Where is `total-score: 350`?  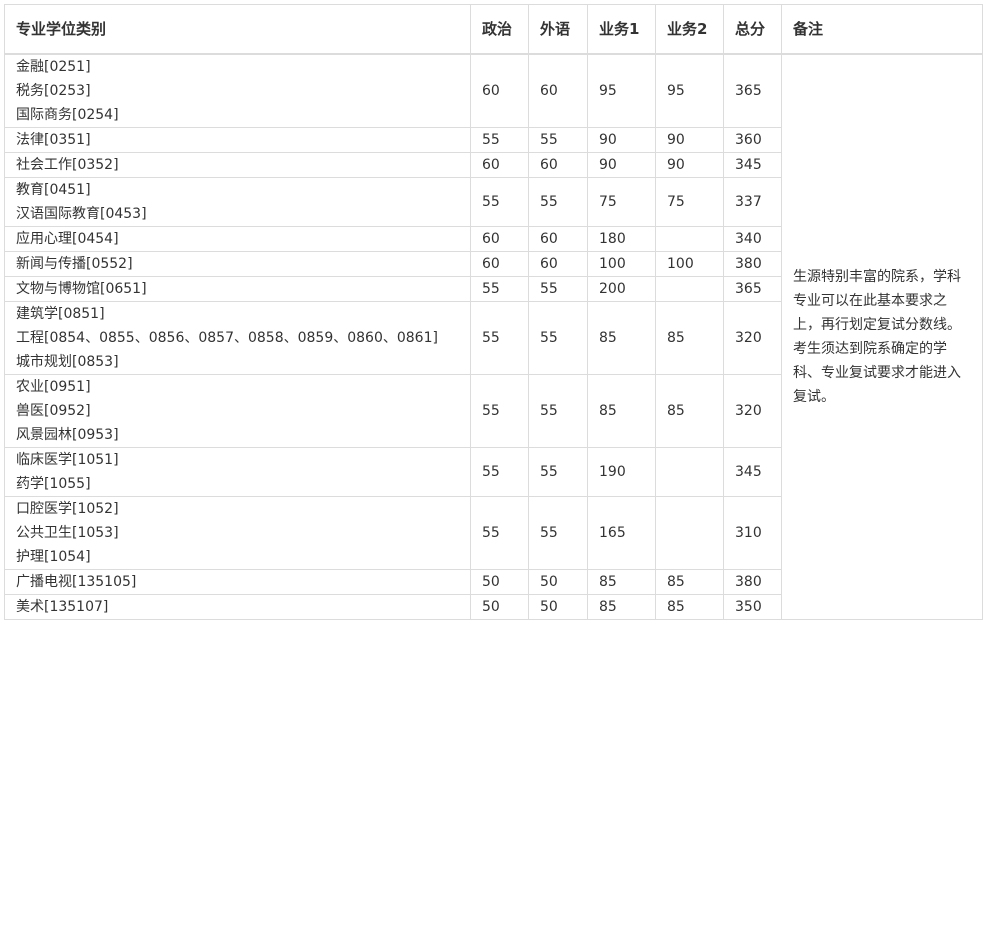 total-score: 350 is located at coordinates (752, 607).